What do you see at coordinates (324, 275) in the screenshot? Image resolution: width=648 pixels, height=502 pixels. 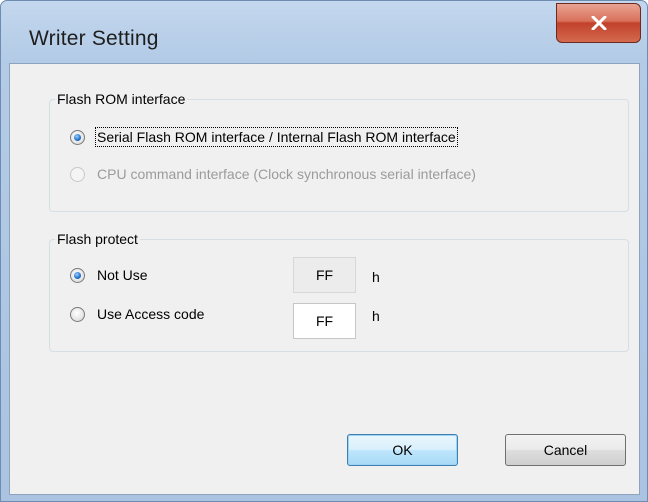 I see `not-use-value-field: FF` at bounding box center [324, 275].